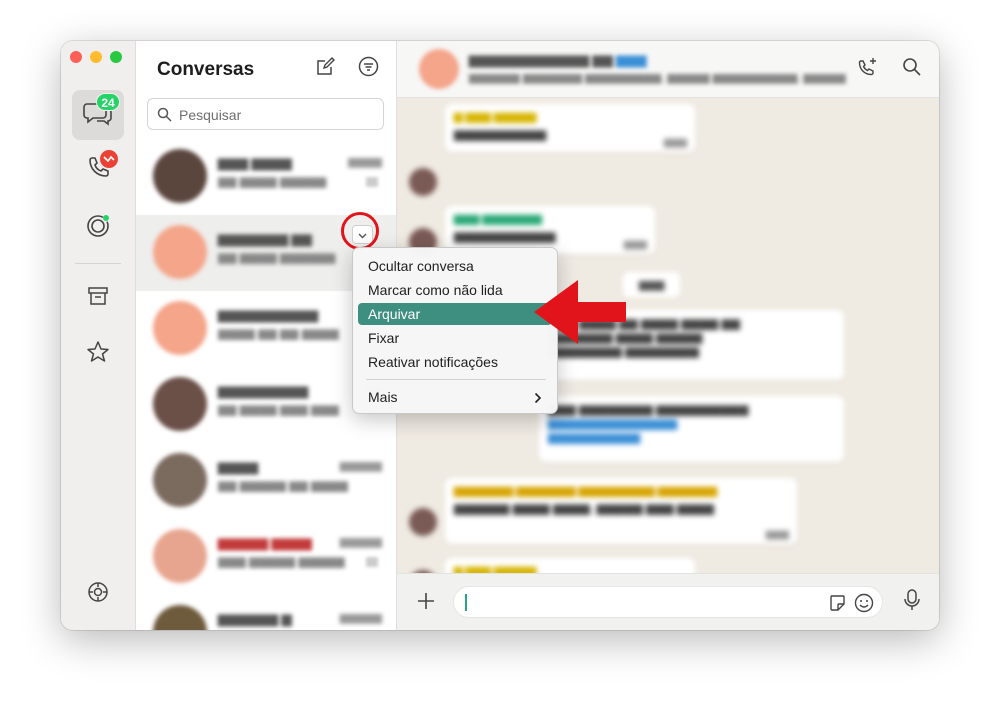  I want to click on search-box, so click(265, 114).